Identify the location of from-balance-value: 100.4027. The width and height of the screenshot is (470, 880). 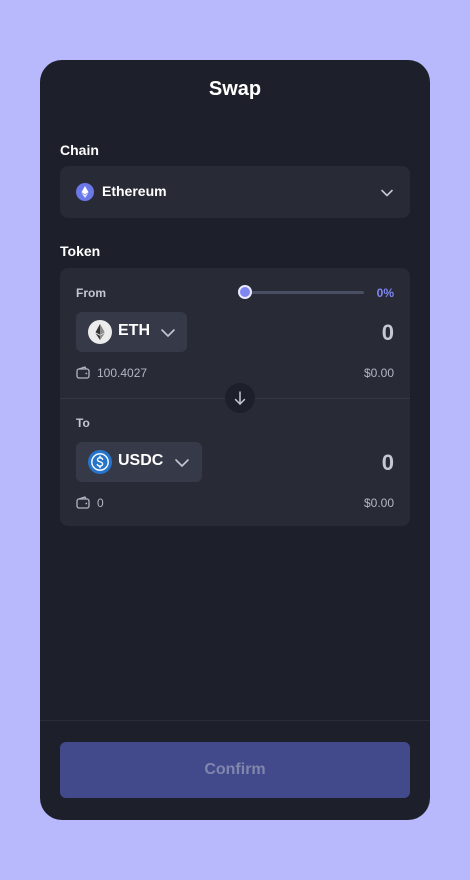
(122, 373).